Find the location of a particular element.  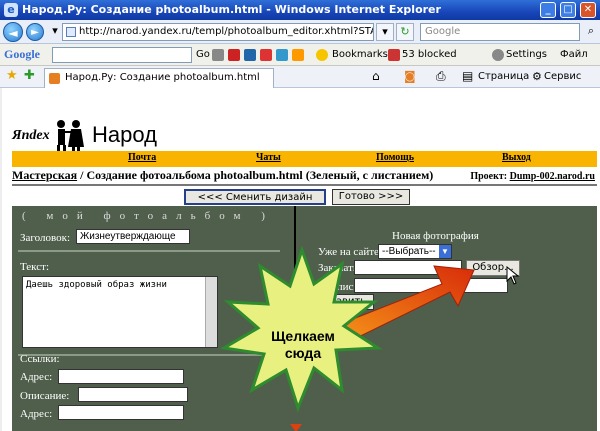

page-menu: Страница is located at coordinates (503, 76).